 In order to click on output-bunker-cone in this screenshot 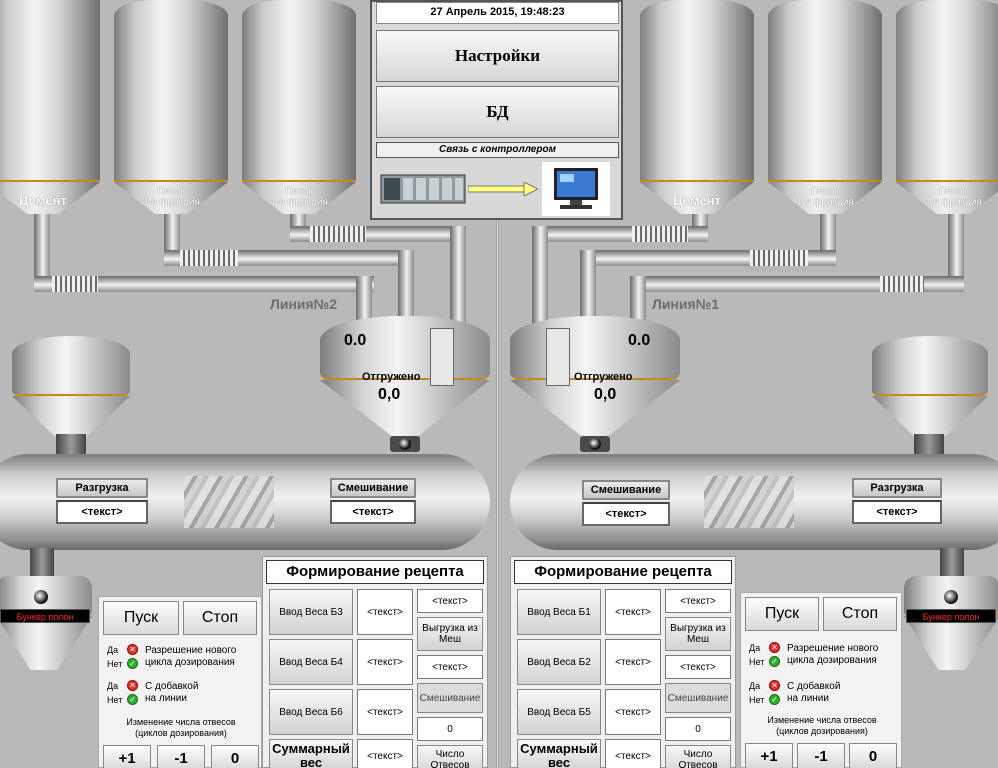, I will do `click(951, 643)`.